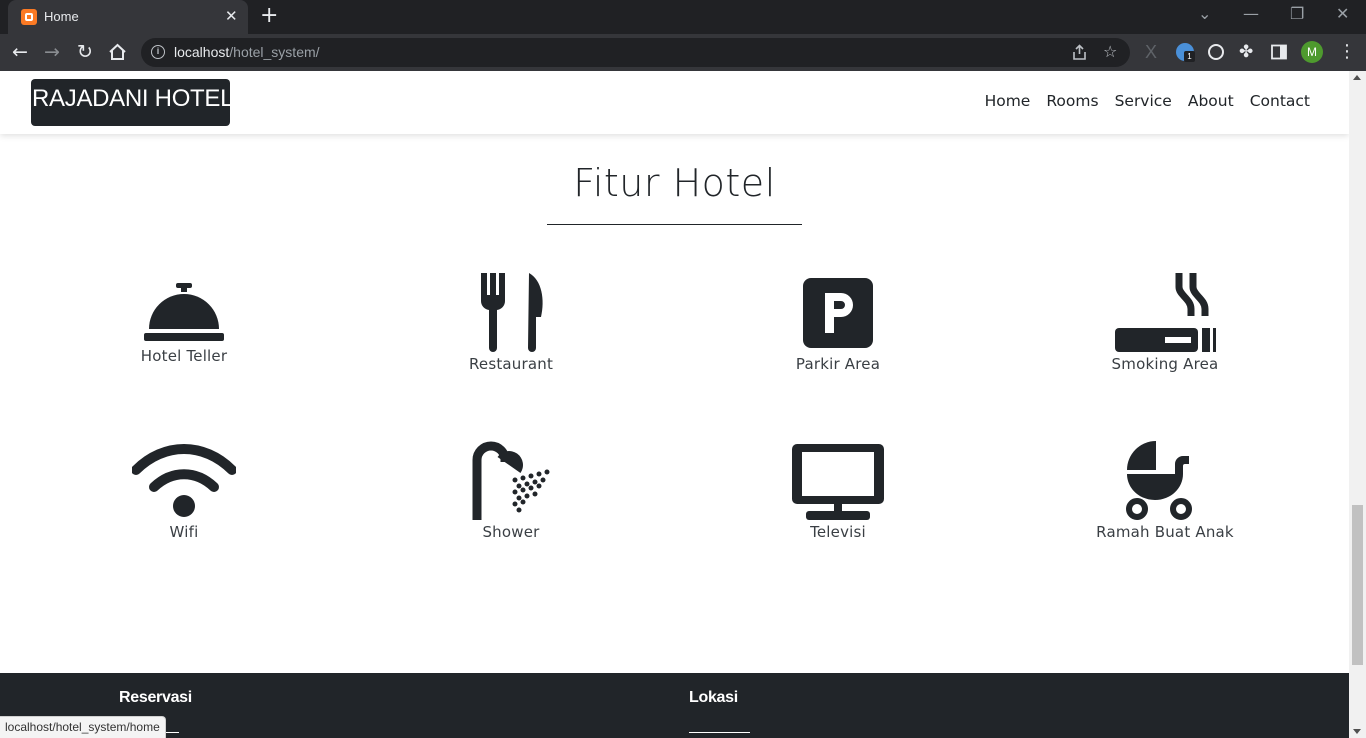 The image size is (1366, 738). I want to click on feature-smoking: Smoking Area, so click(1165, 322).